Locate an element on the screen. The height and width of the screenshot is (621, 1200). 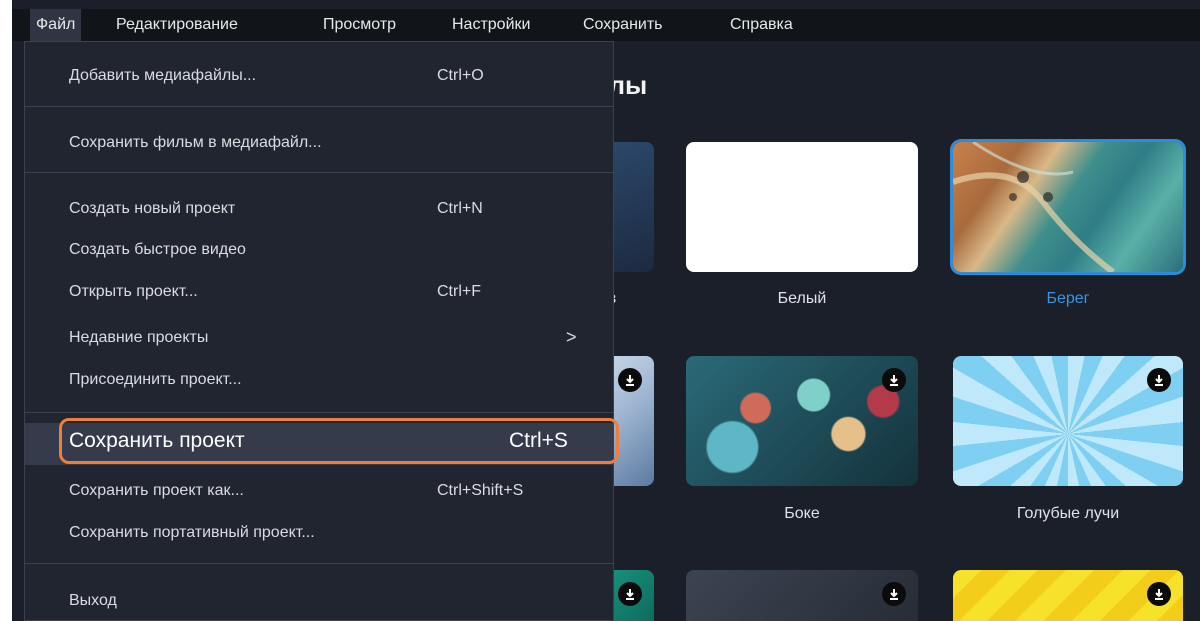
tile-bokeh-label: Боке is located at coordinates (802, 513).